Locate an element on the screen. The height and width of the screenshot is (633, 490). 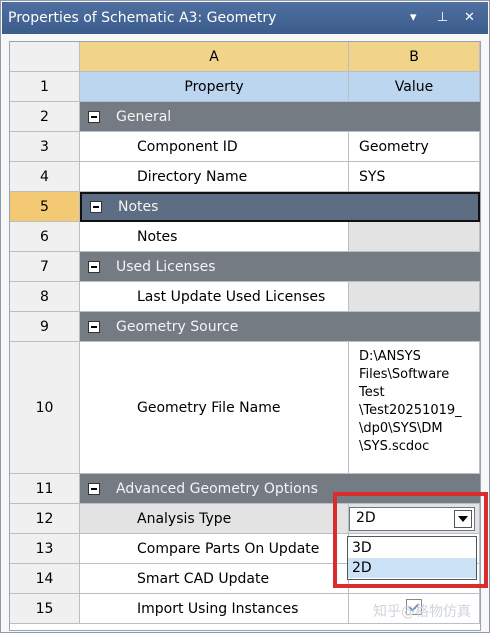
group-row-advanced: 11 Advanced Geometry Options is located at coordinates (245, 489).